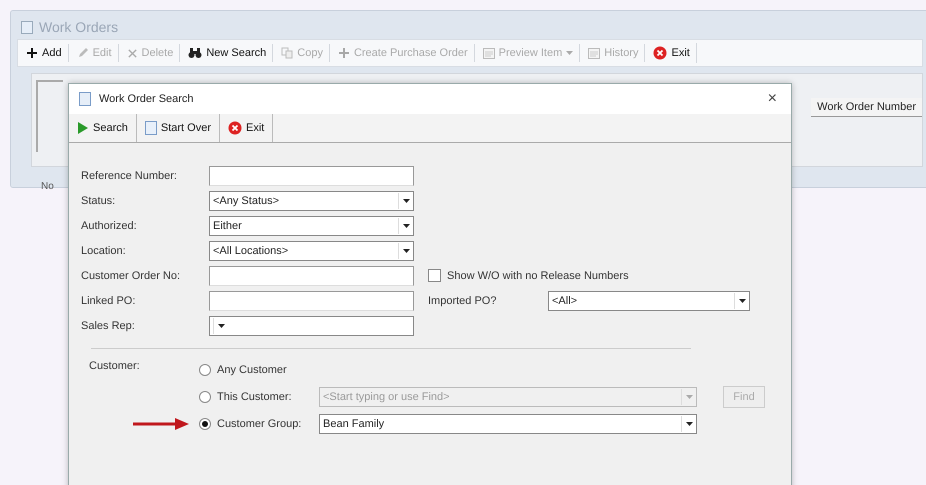 The width and height of the screenshot is (926, 485). I want to click on status-text: No, so click(47, 186).